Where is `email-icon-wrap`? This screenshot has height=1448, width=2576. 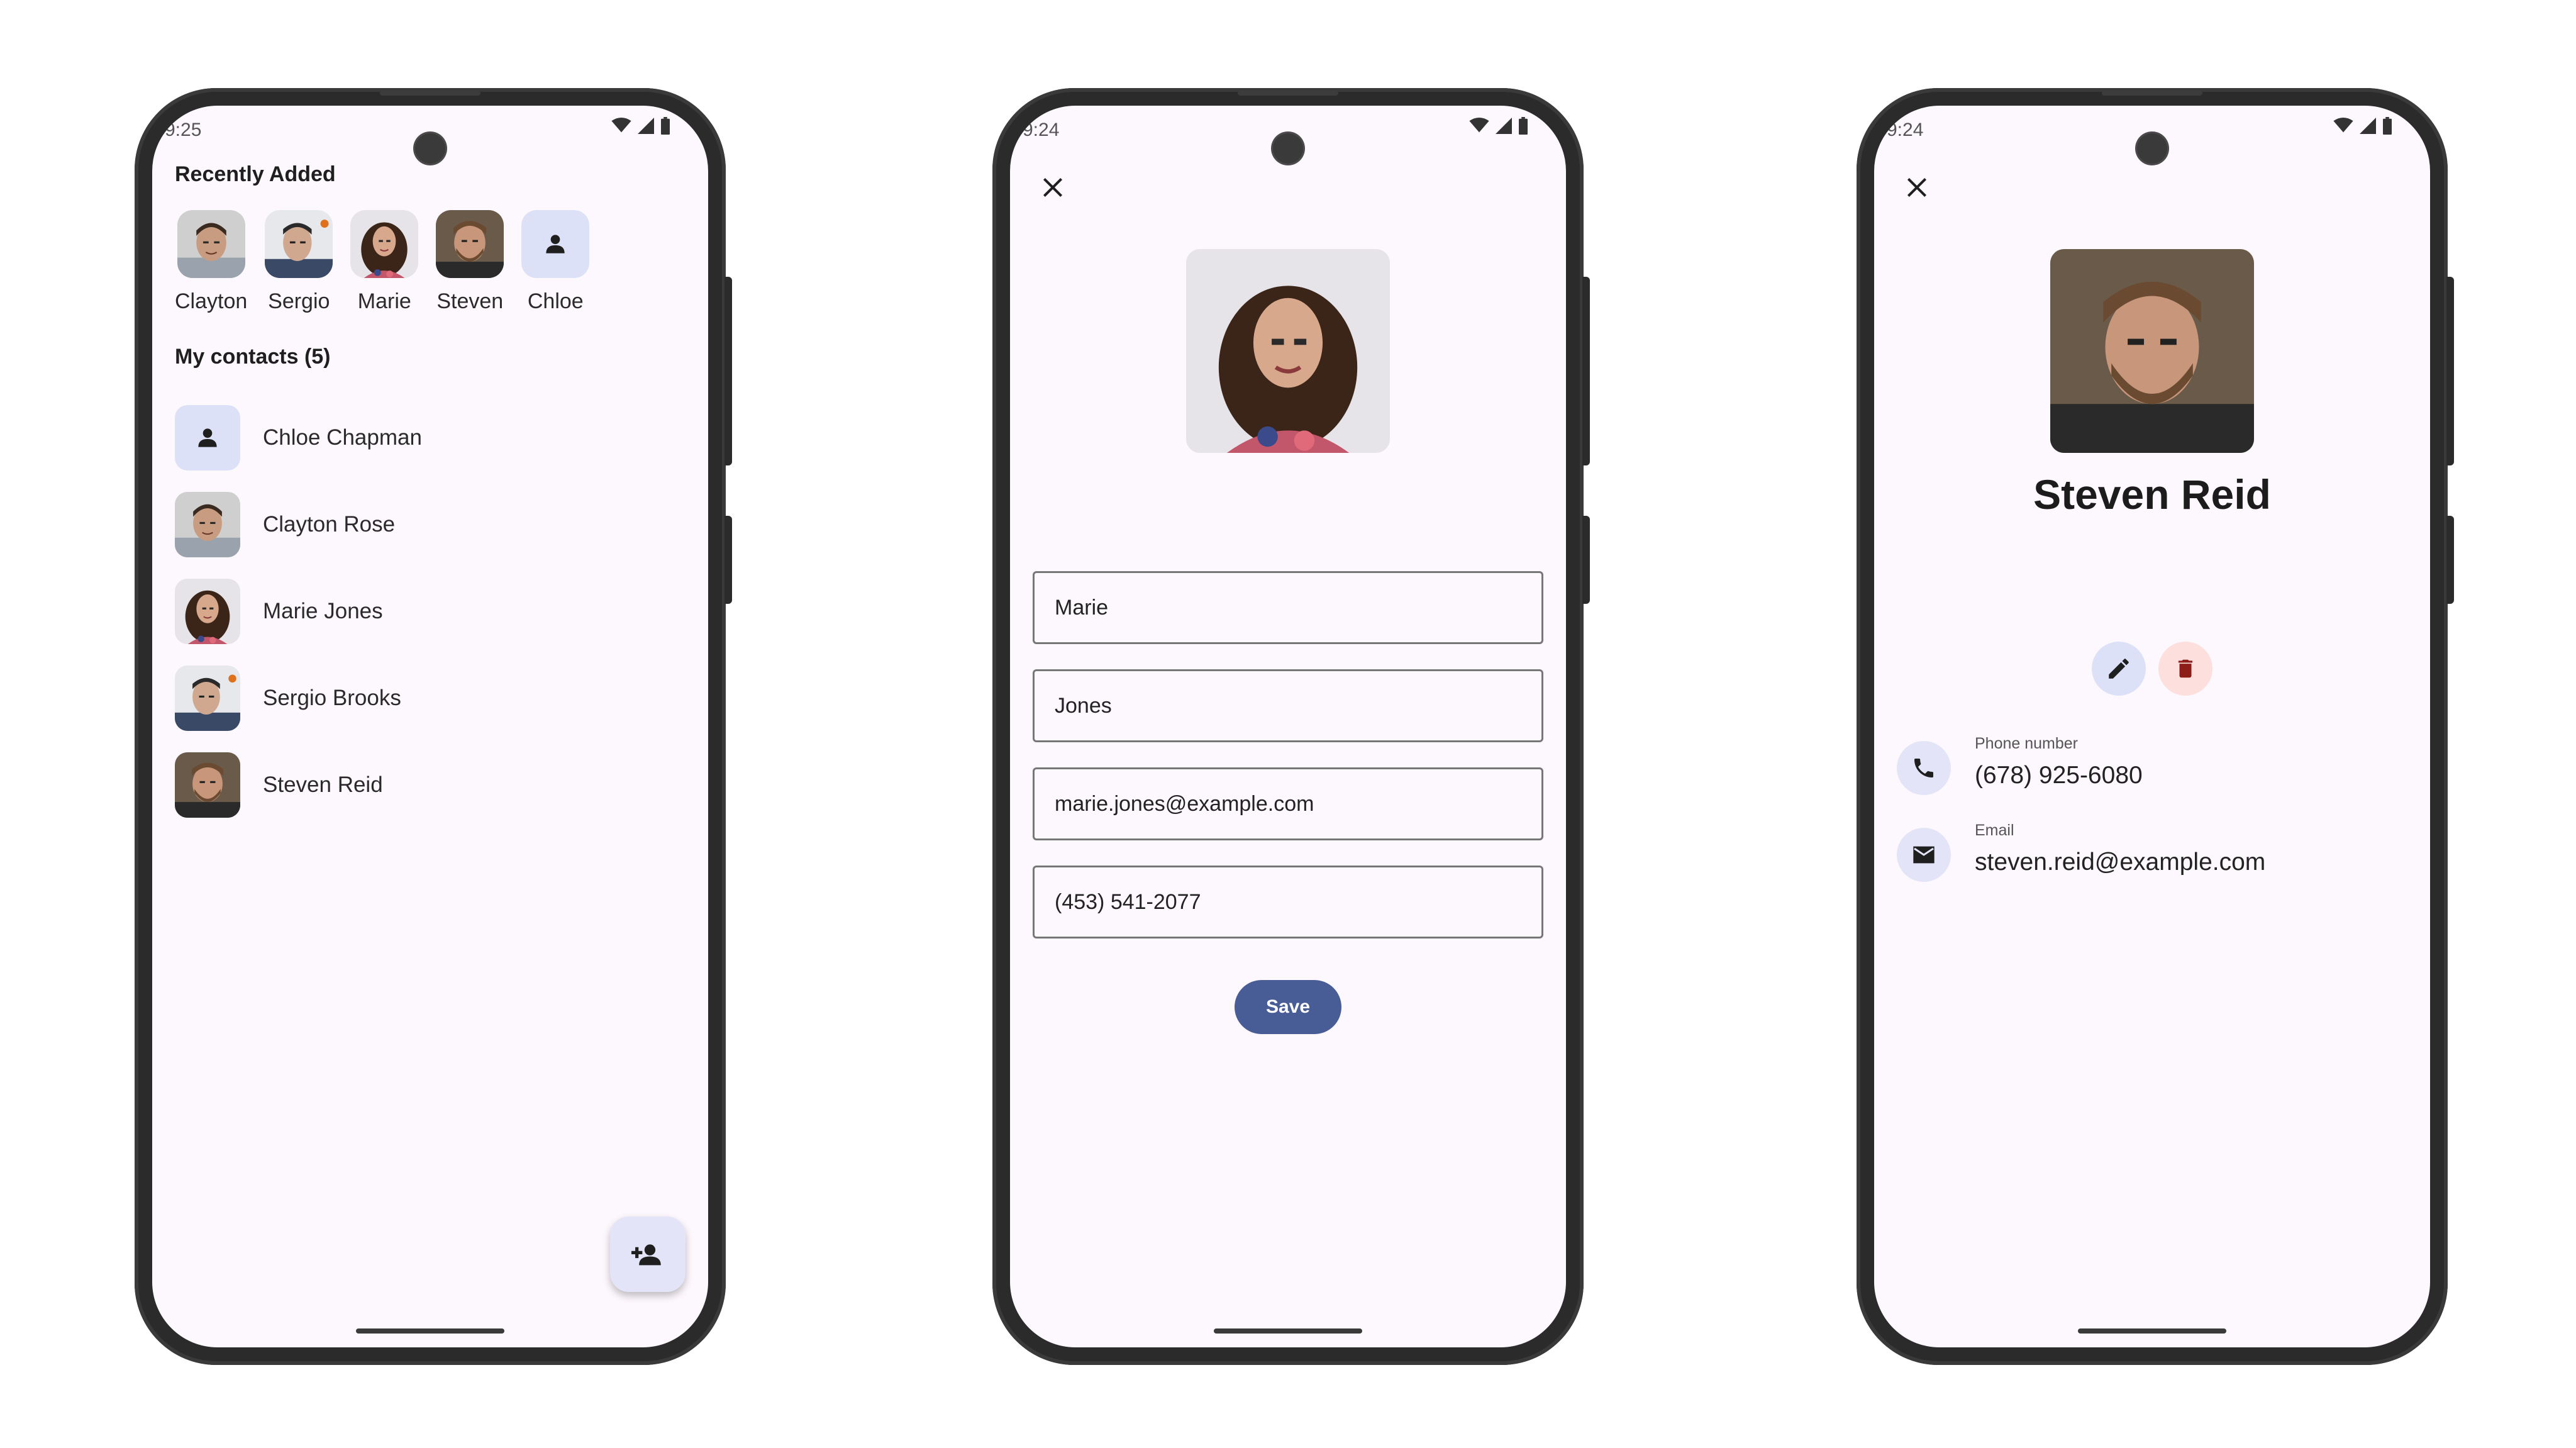 email-icon-wrap is located at coordinates (1924, 855).